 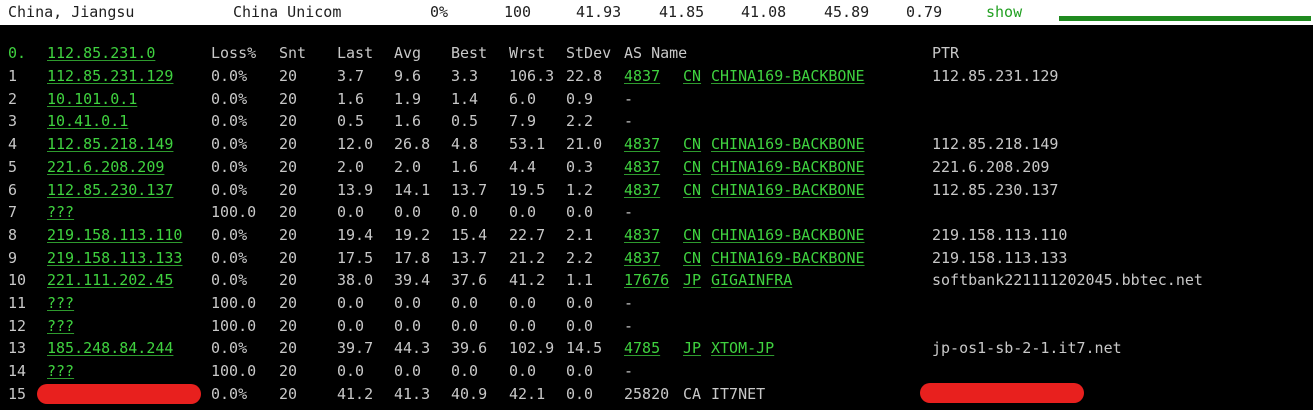 I want to click on hop-country-code: CA, so click(x=692, y=393).